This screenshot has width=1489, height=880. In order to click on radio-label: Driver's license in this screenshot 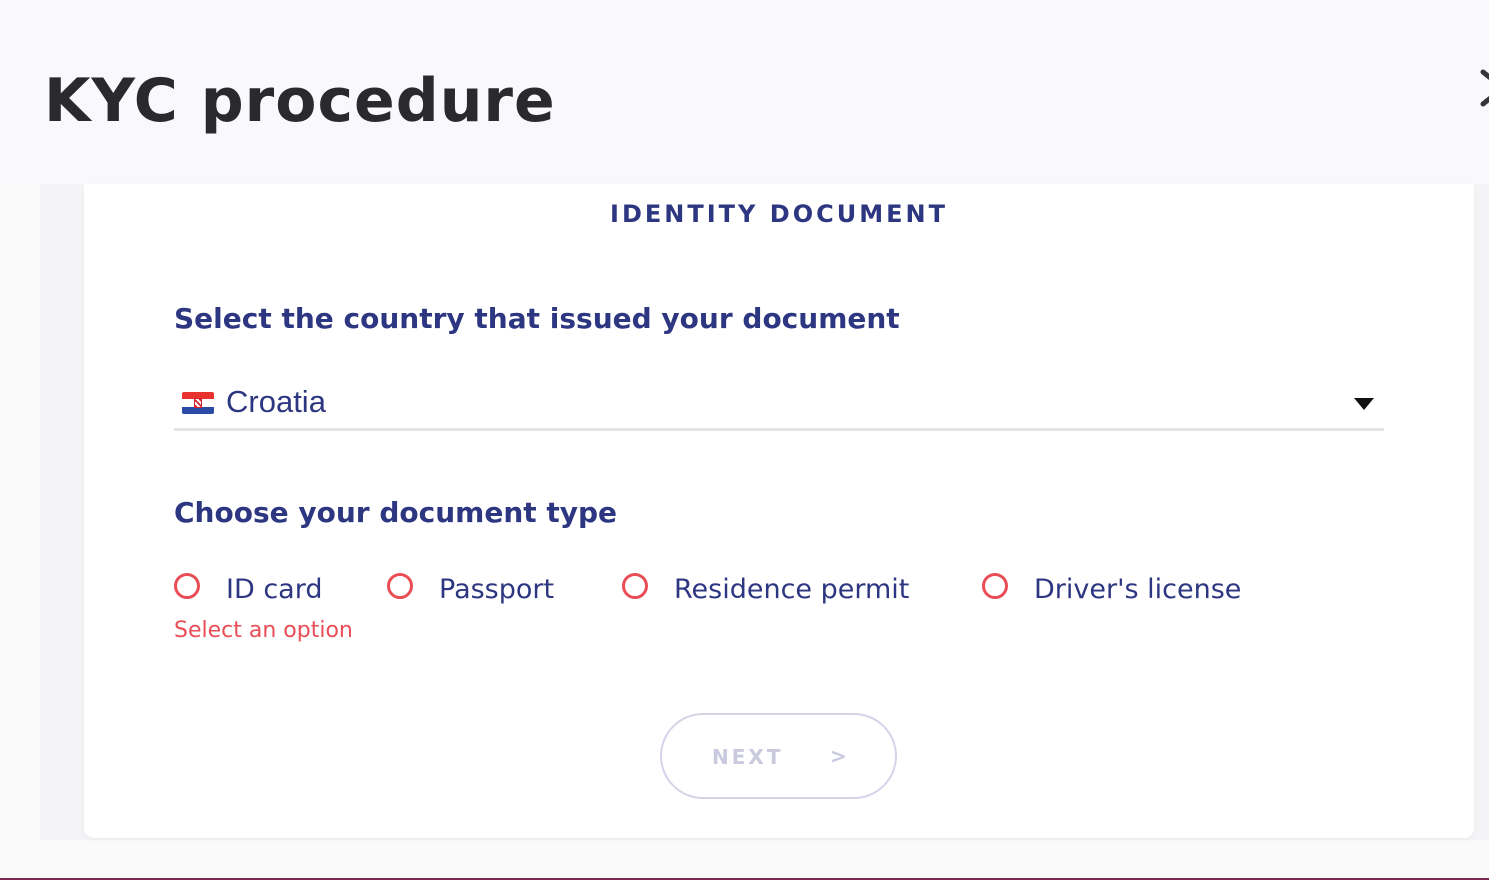, I will do `click(1138, 589)`.